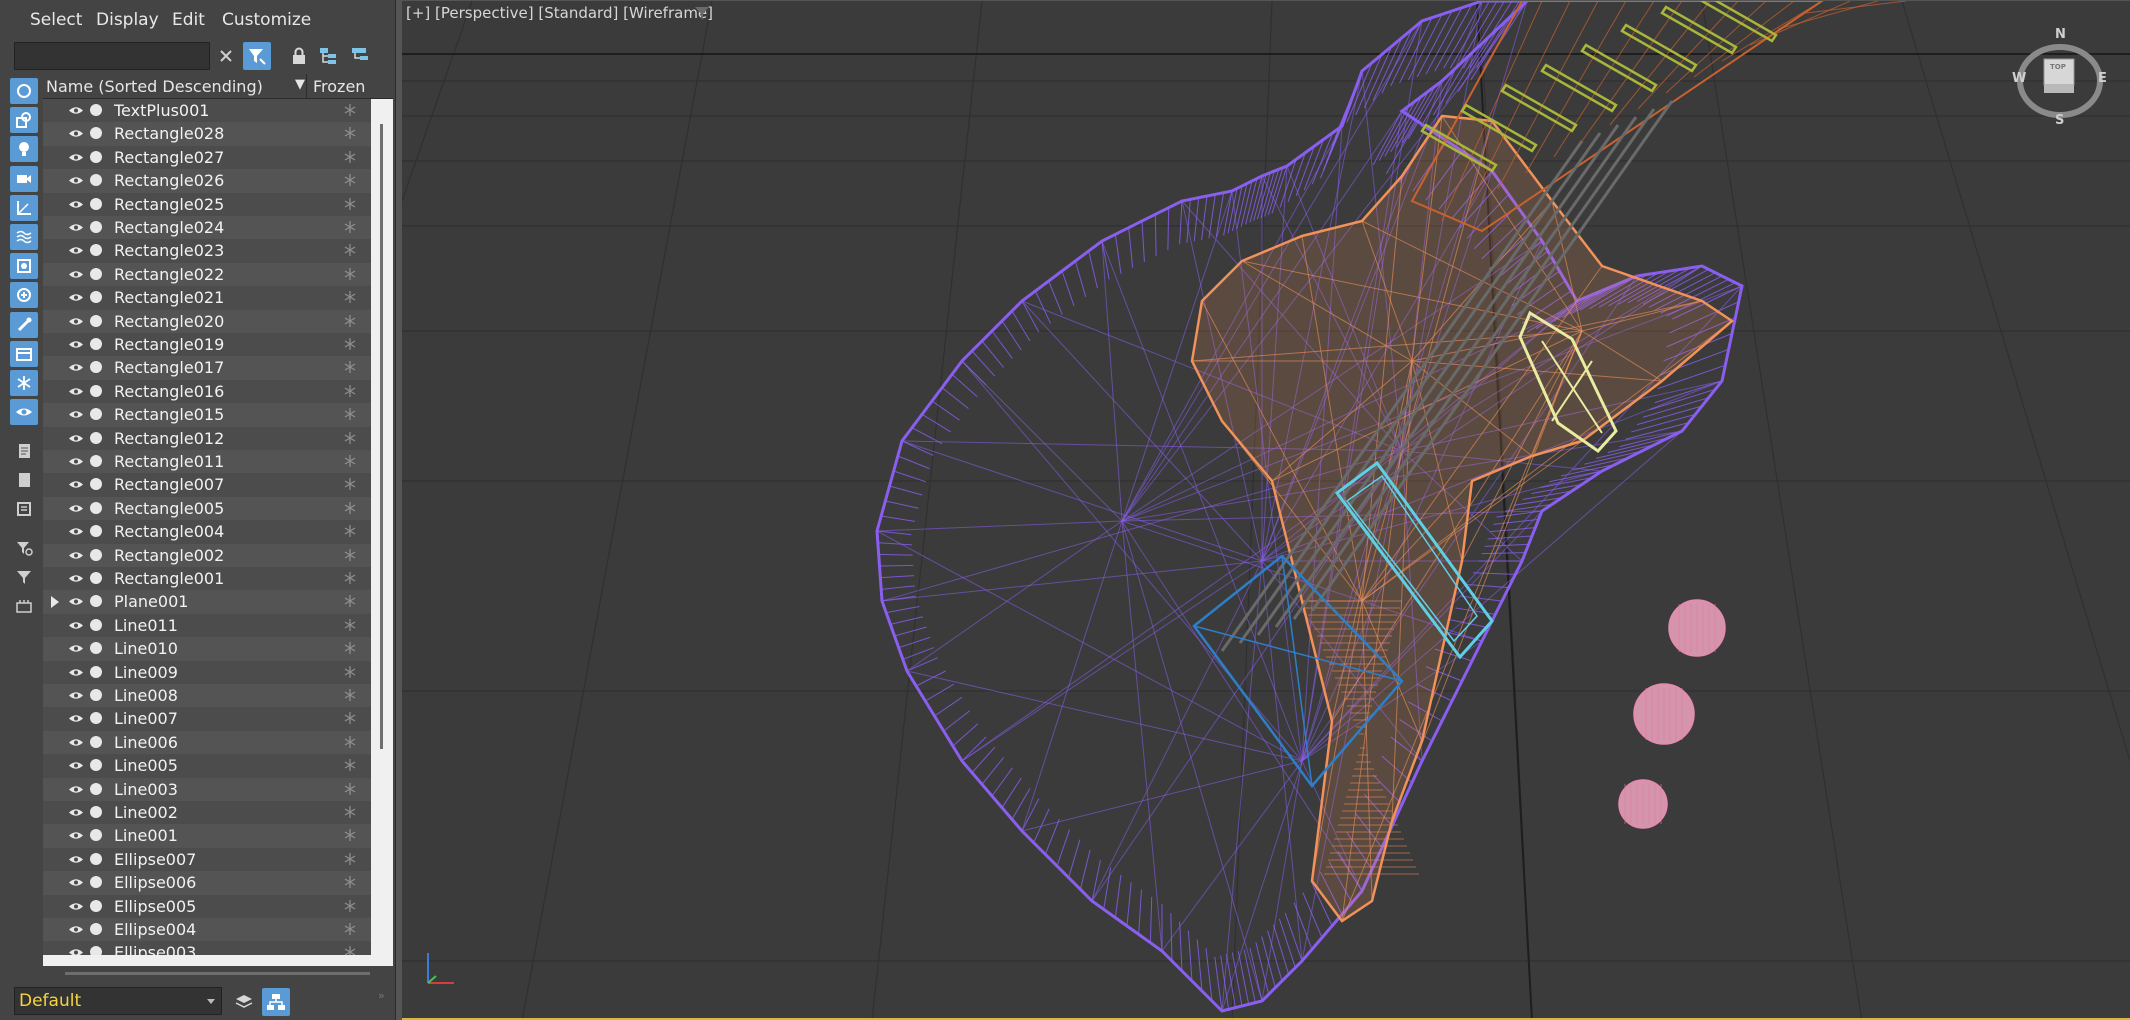  Describe the element at coordinates (207, 321) in the screenshot. I see `list-item: Rectangle020` at that location.